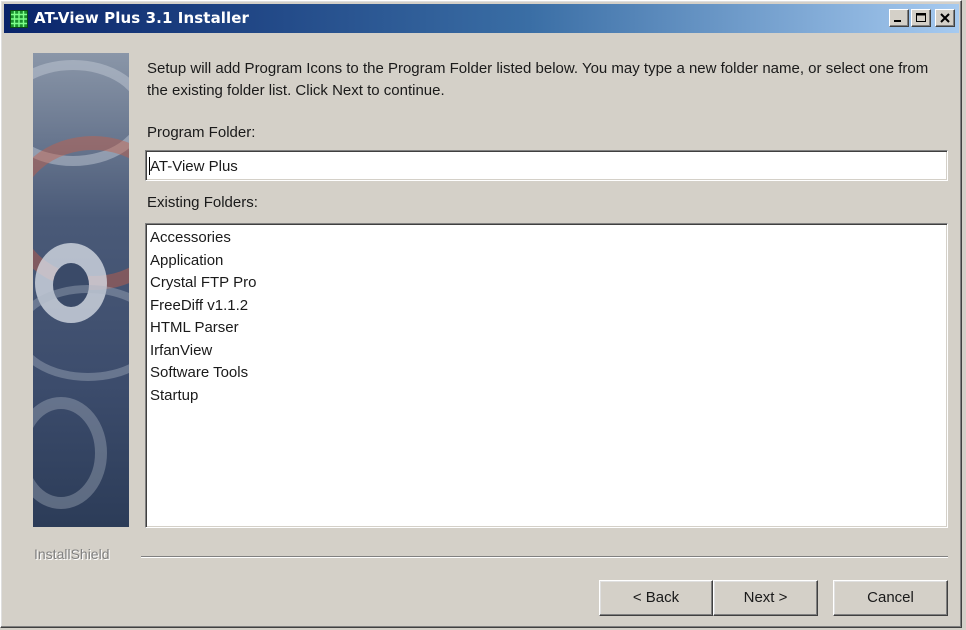 The image size is (966, 630). Describe the element at coordinates (548, 328) in the screenshot. I see `list-item: HTML Parser` at that location.